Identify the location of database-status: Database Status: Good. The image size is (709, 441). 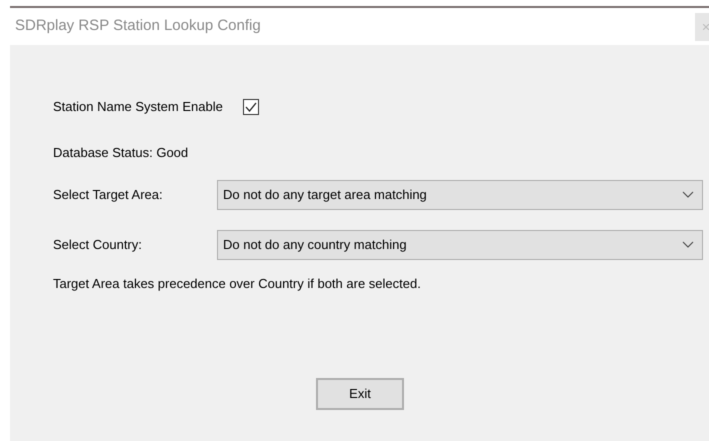
(121, 153).